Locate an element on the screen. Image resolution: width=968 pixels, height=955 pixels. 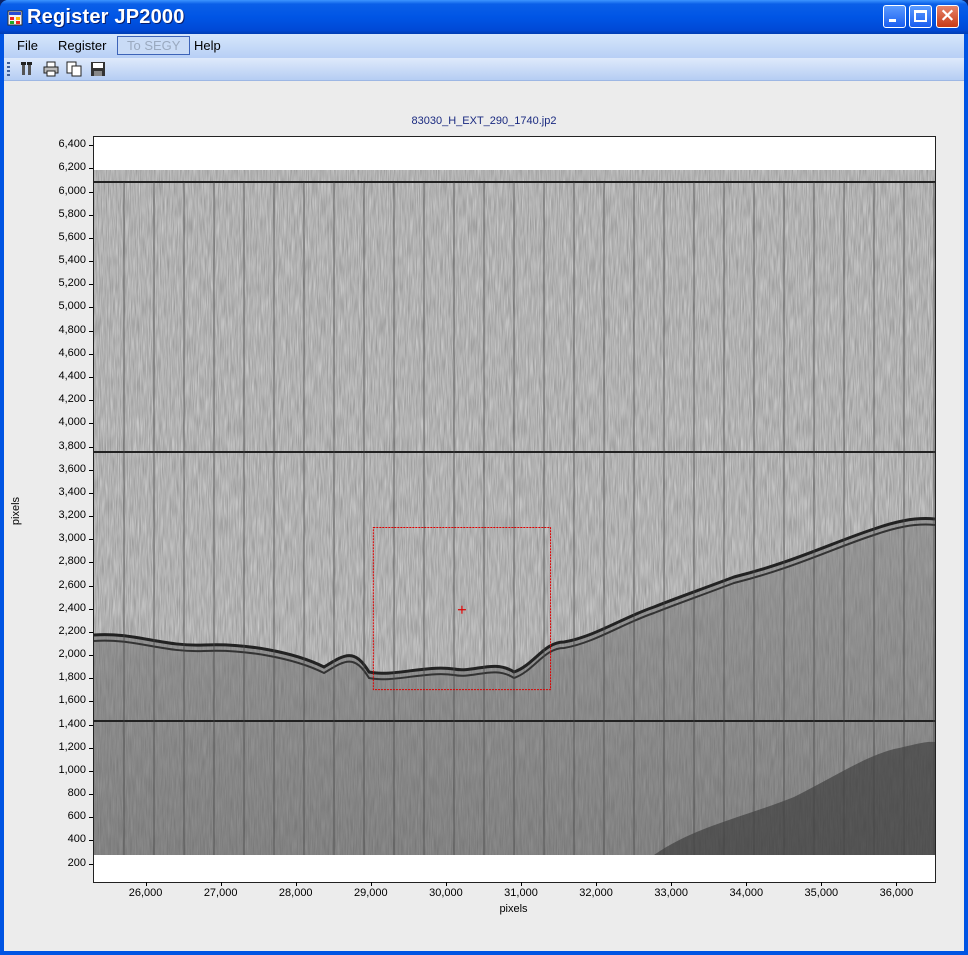
y-tick-label: 5,200 is located at coordinates (72, 283).